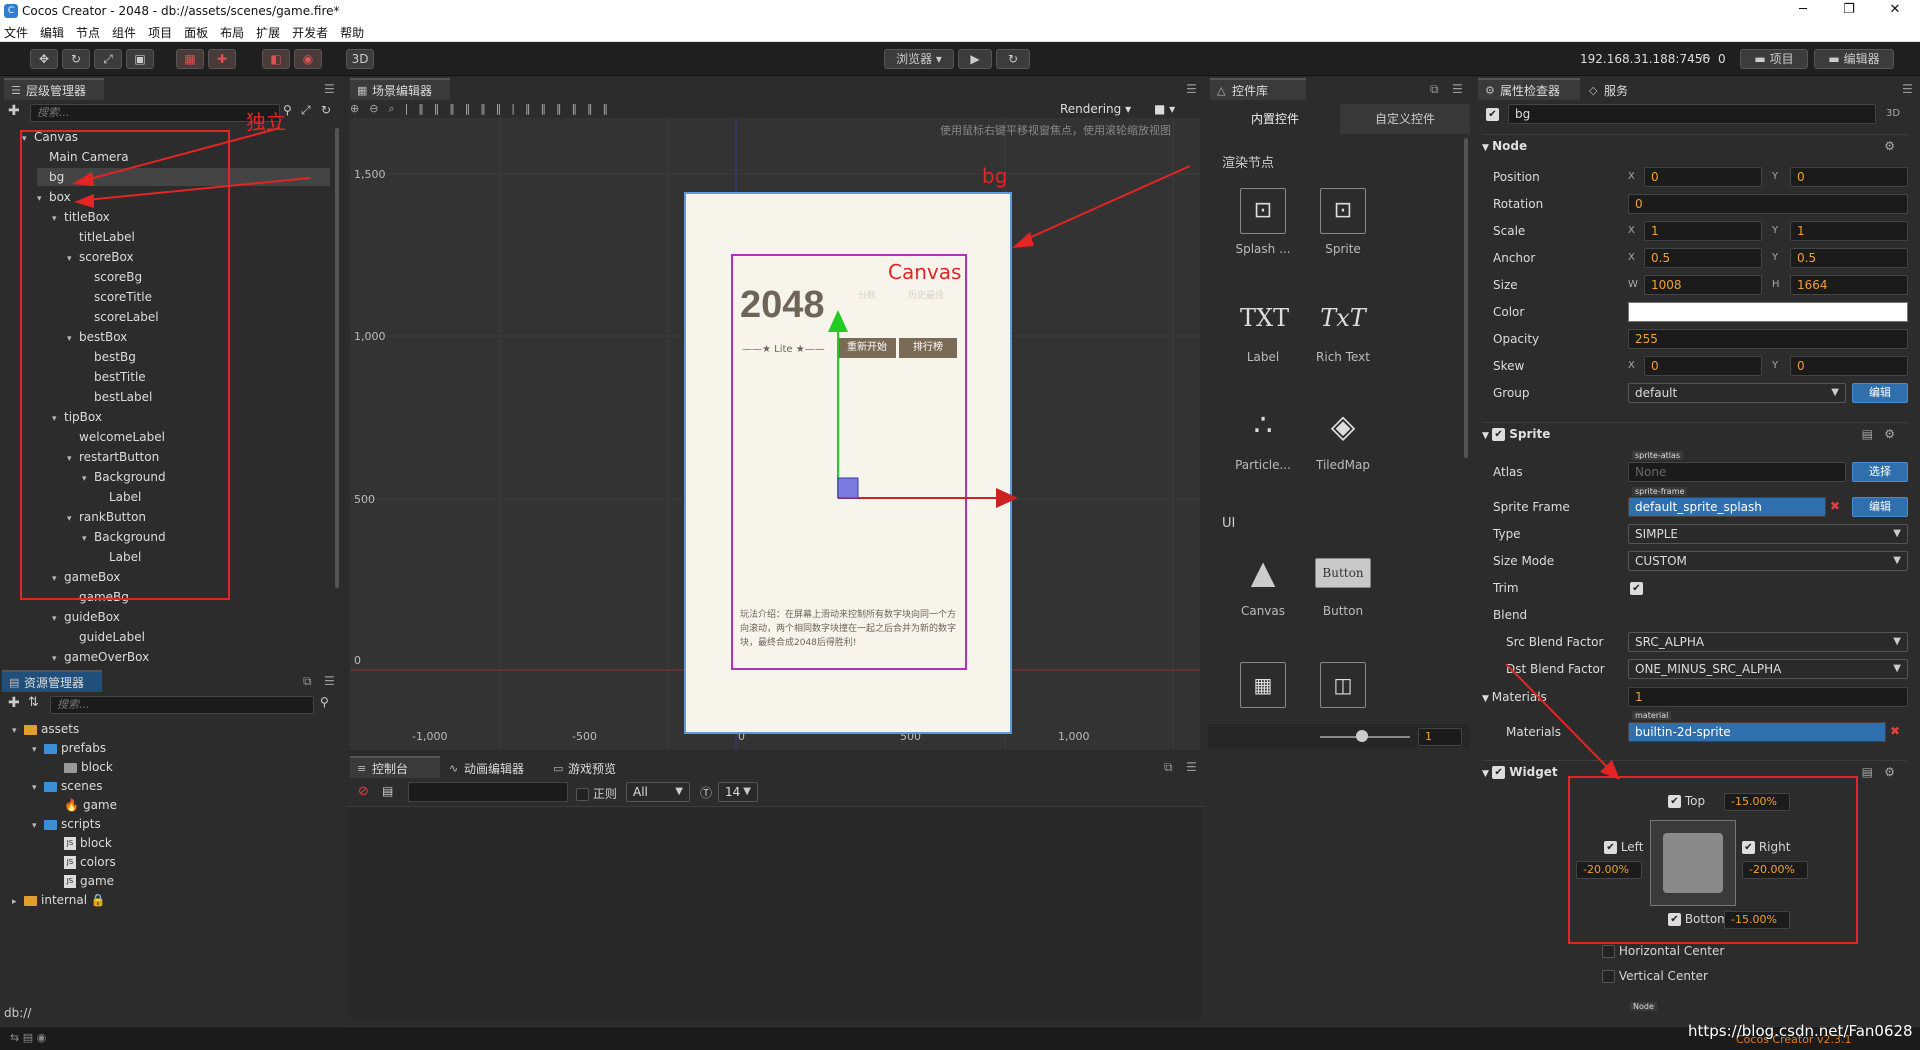 Image resolution: width=1920 pixels, height=1050 pixels. I want to click on menu-component: 组件, so click(124, 31).